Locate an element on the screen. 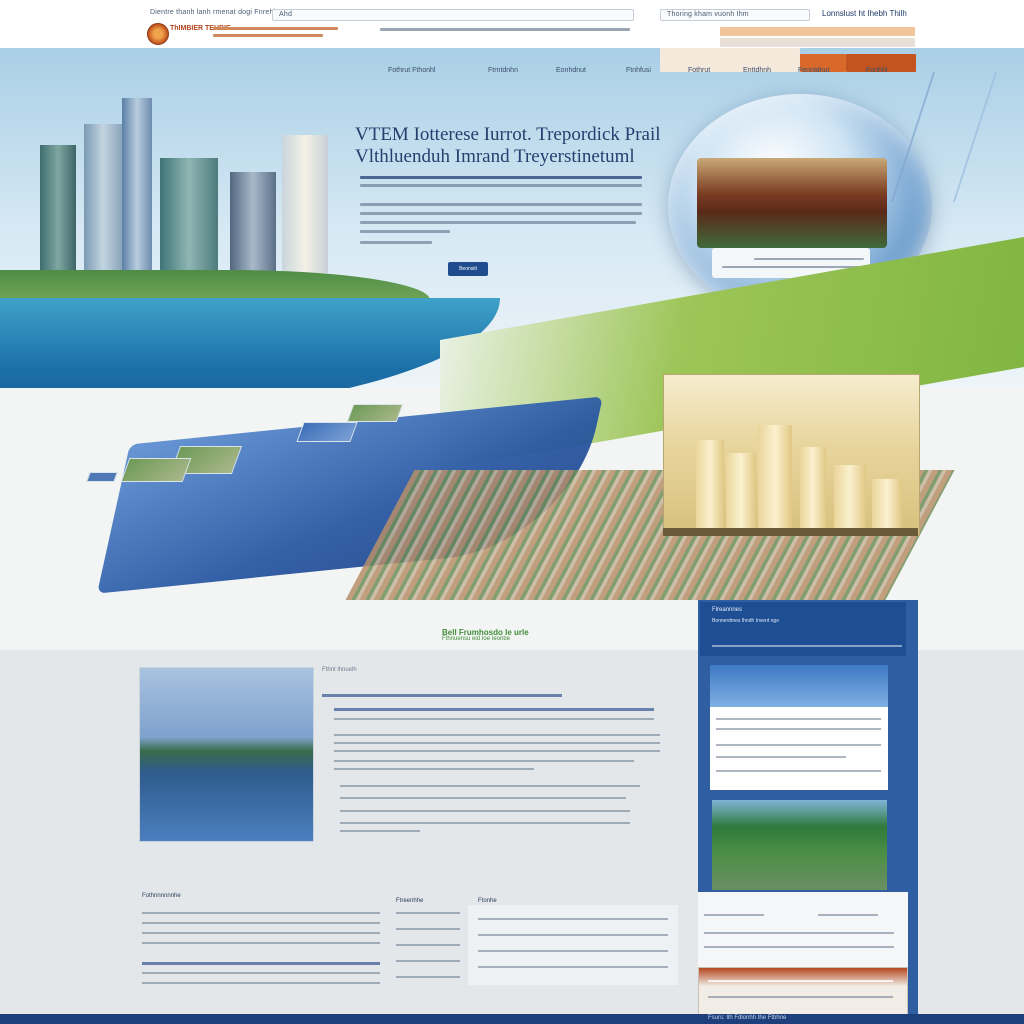 The image size is (1024, 1024). nav-item: Fothrut Fthonhl is located at coordinates (411, 70).